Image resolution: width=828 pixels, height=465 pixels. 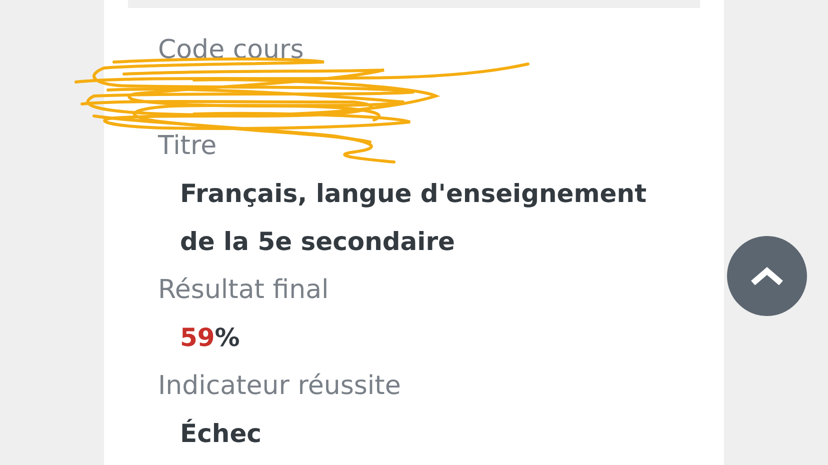 What do you see at coordinates (243, 290) in the screenshot?
I see `field-label: Résultat final` at bounding box center [243, 290].